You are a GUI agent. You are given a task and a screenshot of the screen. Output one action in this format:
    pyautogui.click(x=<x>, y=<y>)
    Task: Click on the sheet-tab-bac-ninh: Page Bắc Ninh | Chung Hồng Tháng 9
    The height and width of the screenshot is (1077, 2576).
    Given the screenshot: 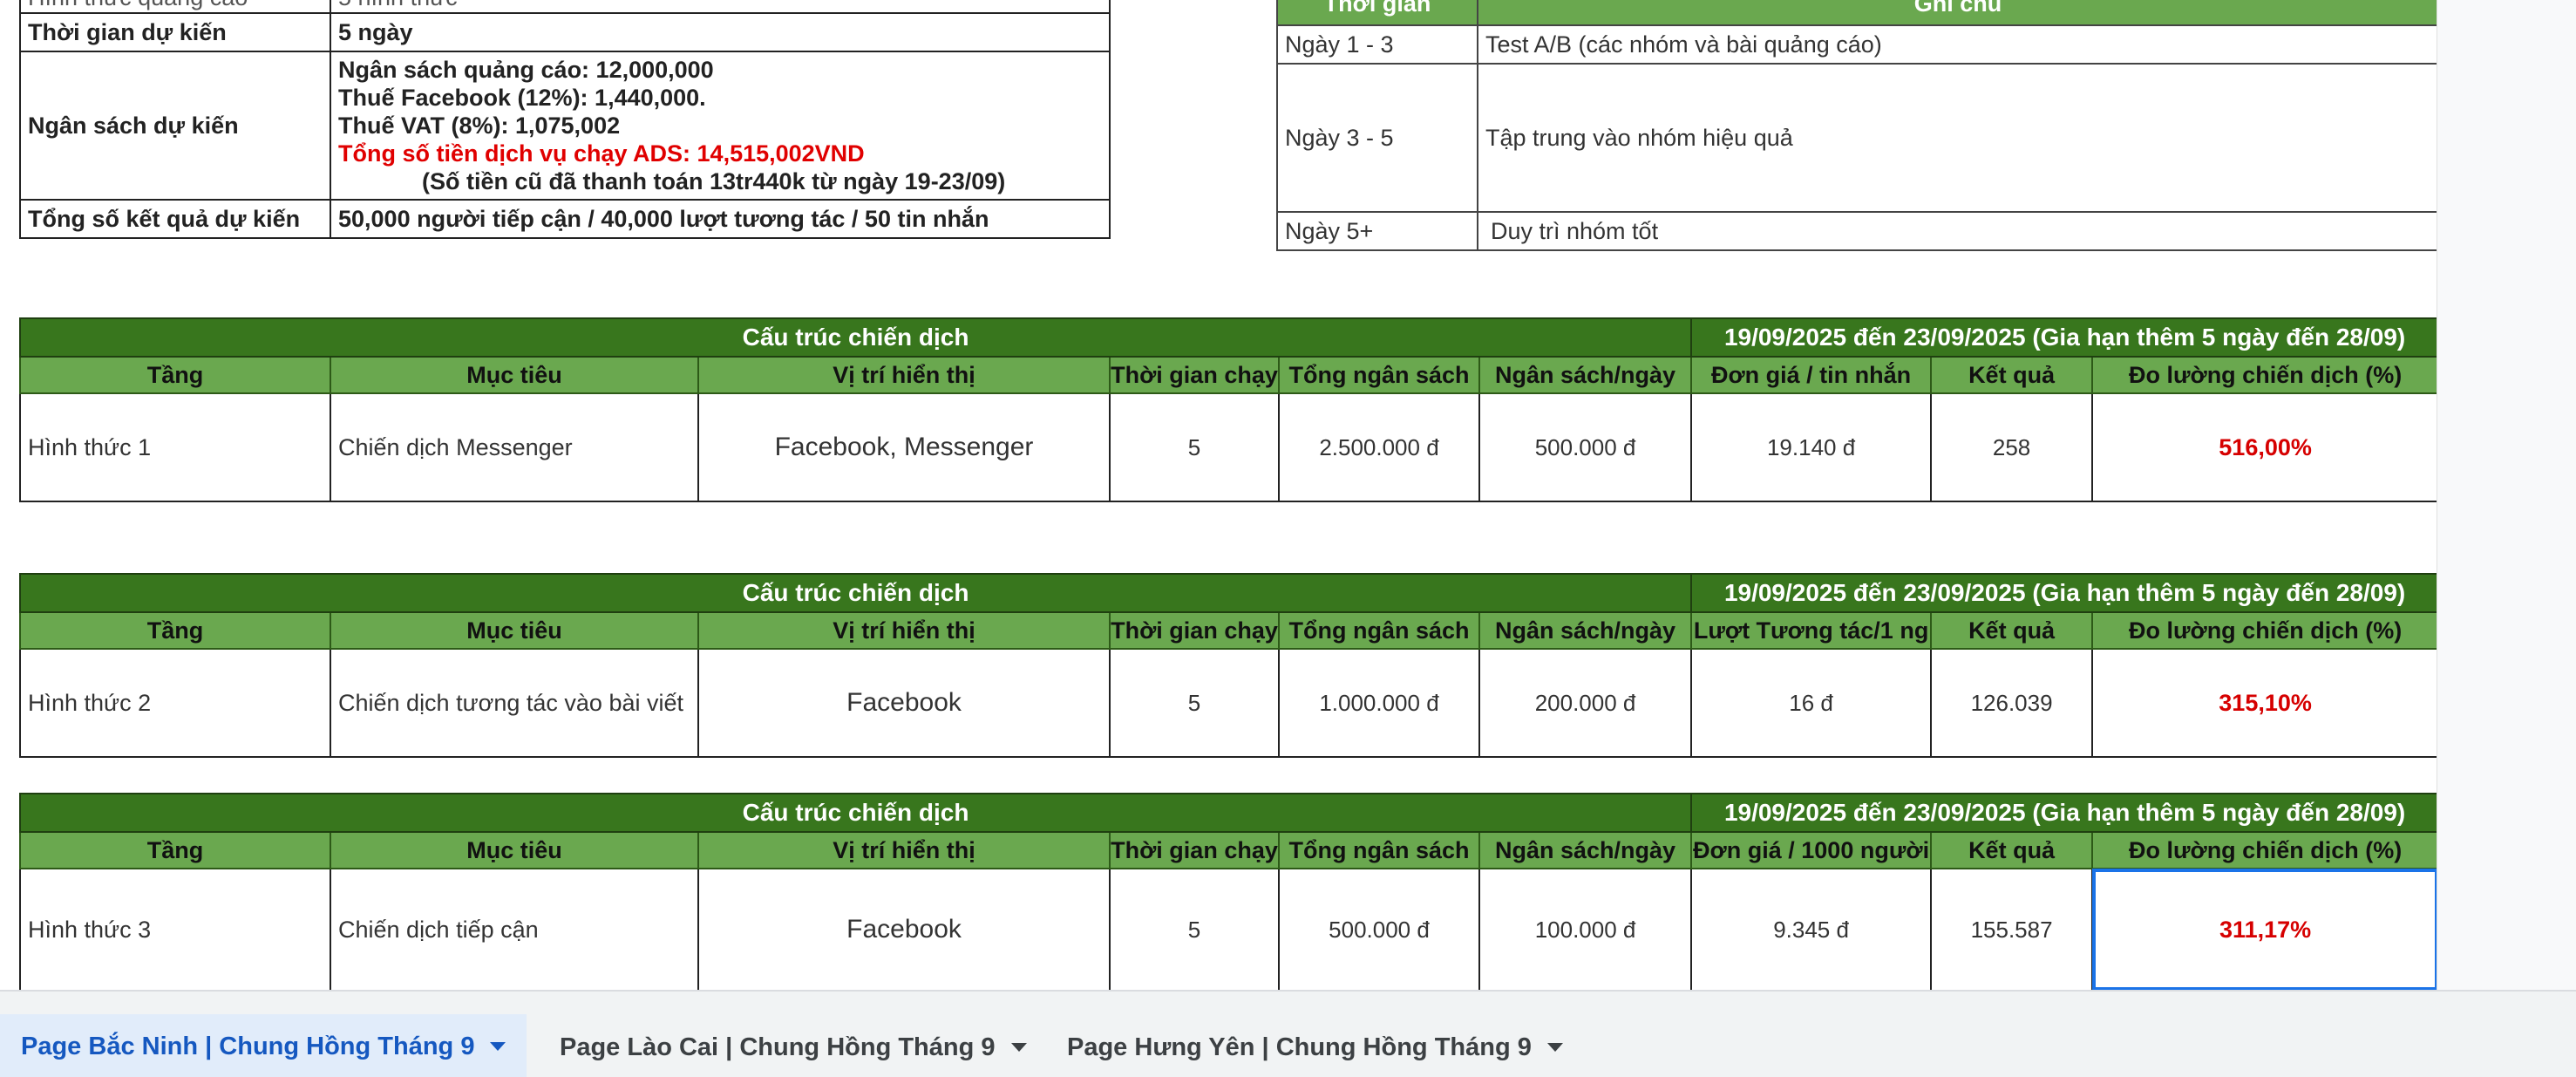 What is the action you would take?
    pyautogui.click(x=263, y=1045)
    